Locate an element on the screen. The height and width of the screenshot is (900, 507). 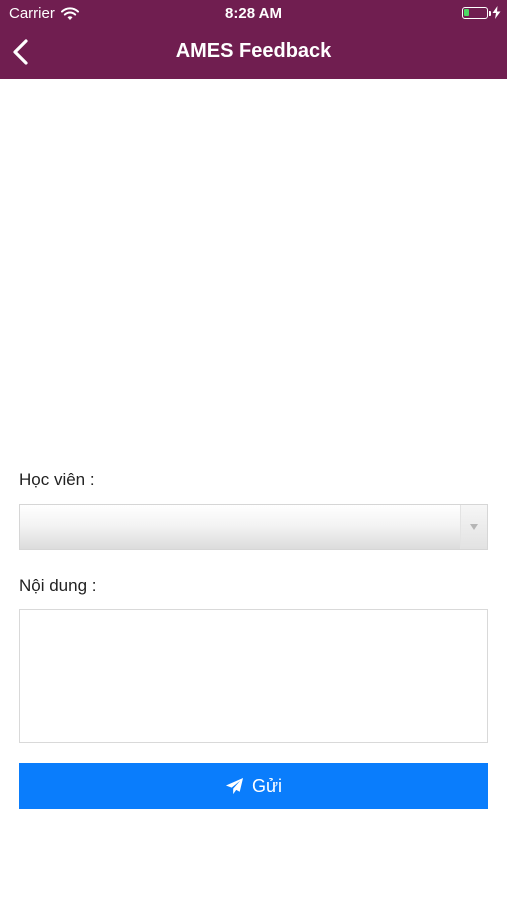
top-bar: Carrier 8:28 AM AMES Feedback is located at coordinates (253, 39).